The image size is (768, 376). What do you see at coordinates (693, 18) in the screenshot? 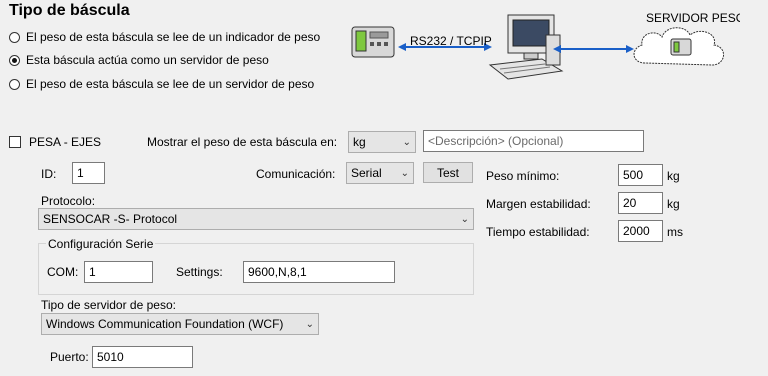
I see `server-label: SERVIDOR PESO` at bounding box center [693, 18].